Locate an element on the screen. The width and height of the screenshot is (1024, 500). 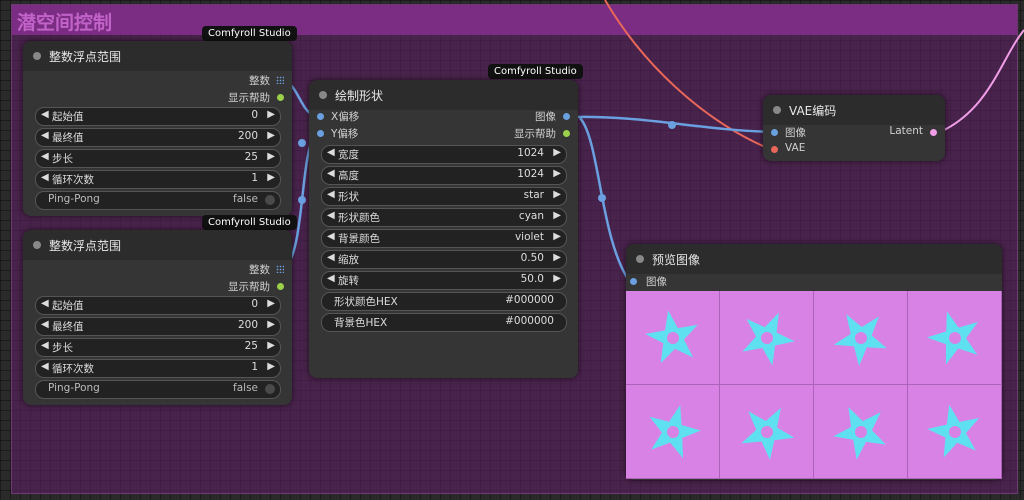
vae-encode-node: VAE编码 图像 Latent VAE is located at coordinates (854, 128).